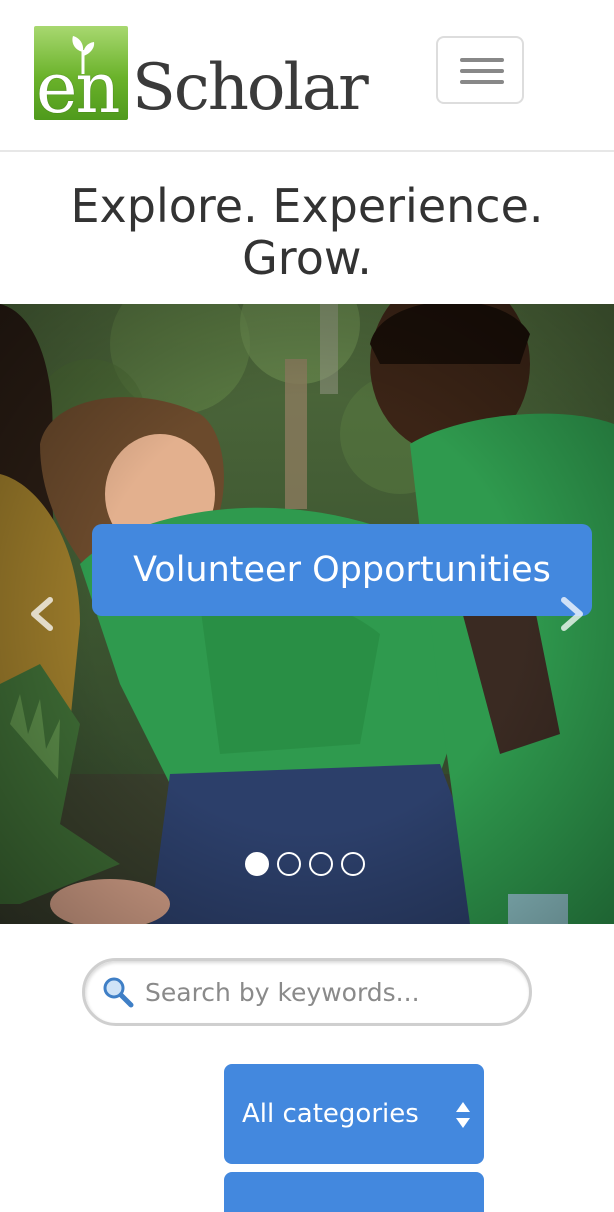  I want to click on category-select: All categories, so click(354, 1114).